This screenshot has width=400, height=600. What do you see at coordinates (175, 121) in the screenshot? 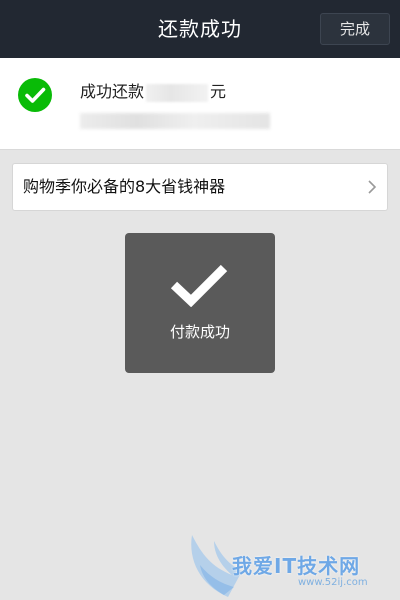
I see `redacted-details` at bounding box center [175, 121].